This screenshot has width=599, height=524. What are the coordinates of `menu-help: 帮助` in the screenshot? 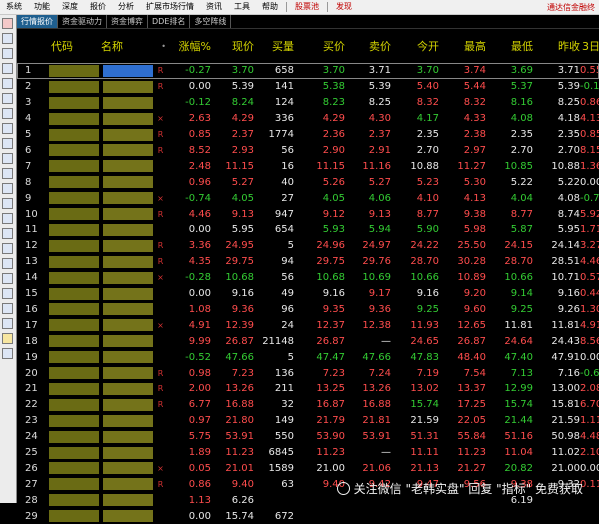 It's located at (270, 7).